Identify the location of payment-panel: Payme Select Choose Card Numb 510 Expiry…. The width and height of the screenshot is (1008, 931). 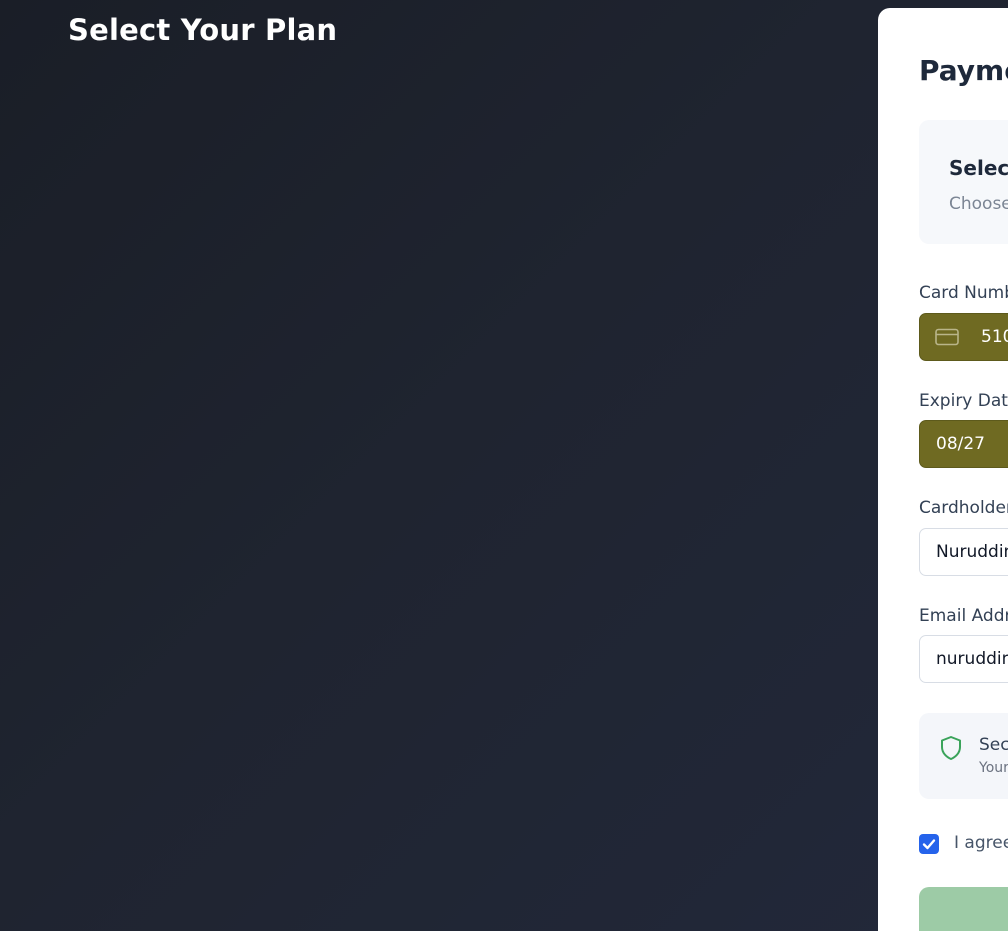
(943, 469).